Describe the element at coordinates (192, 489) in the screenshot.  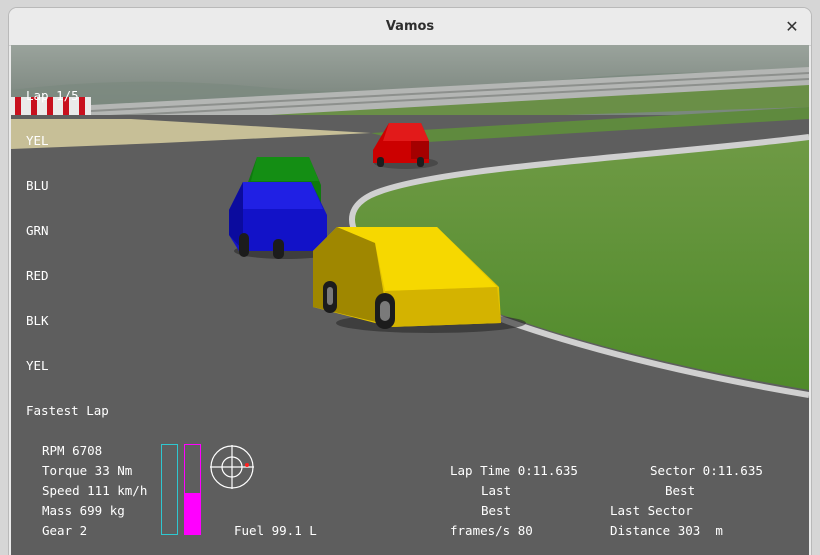
I see `brake-gauge` at that location.